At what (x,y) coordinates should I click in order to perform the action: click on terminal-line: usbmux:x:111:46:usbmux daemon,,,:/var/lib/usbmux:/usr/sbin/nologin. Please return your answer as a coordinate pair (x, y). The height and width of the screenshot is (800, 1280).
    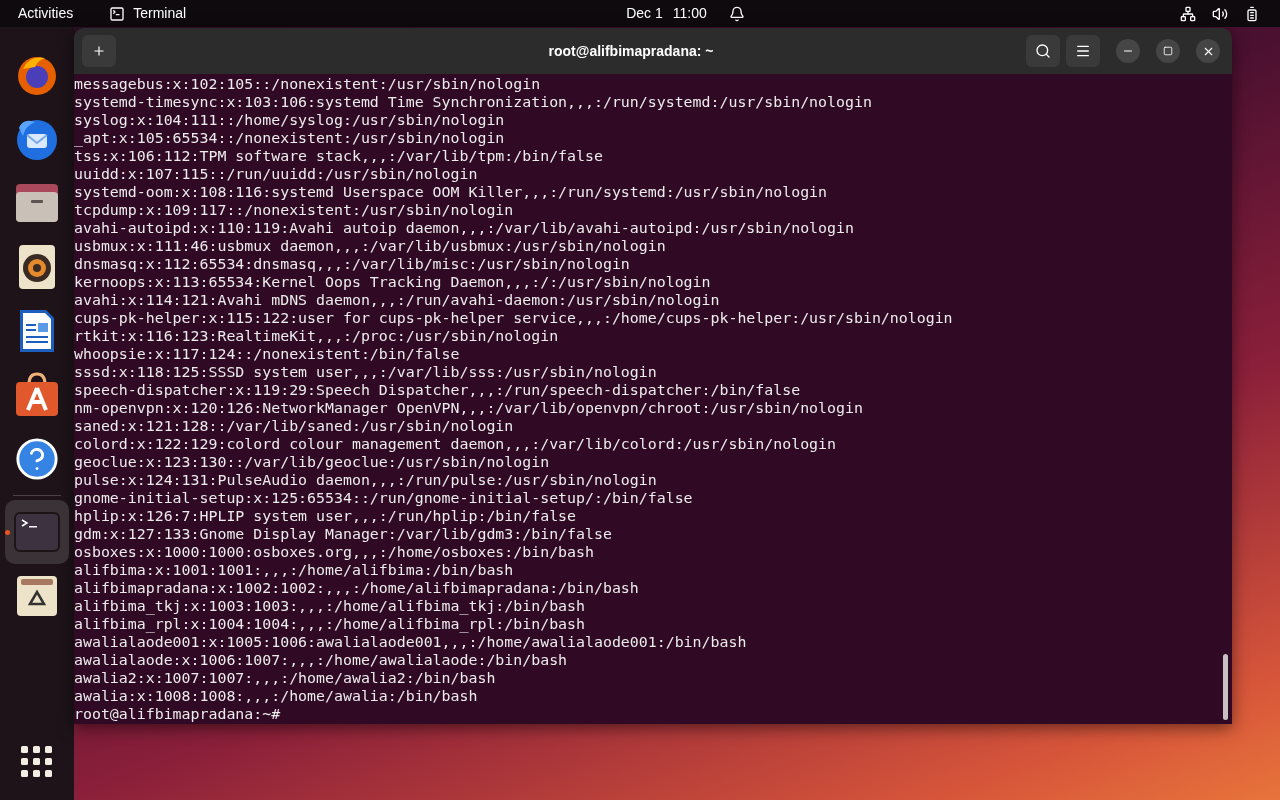
    Looking at the image, I should click on (370, 246).